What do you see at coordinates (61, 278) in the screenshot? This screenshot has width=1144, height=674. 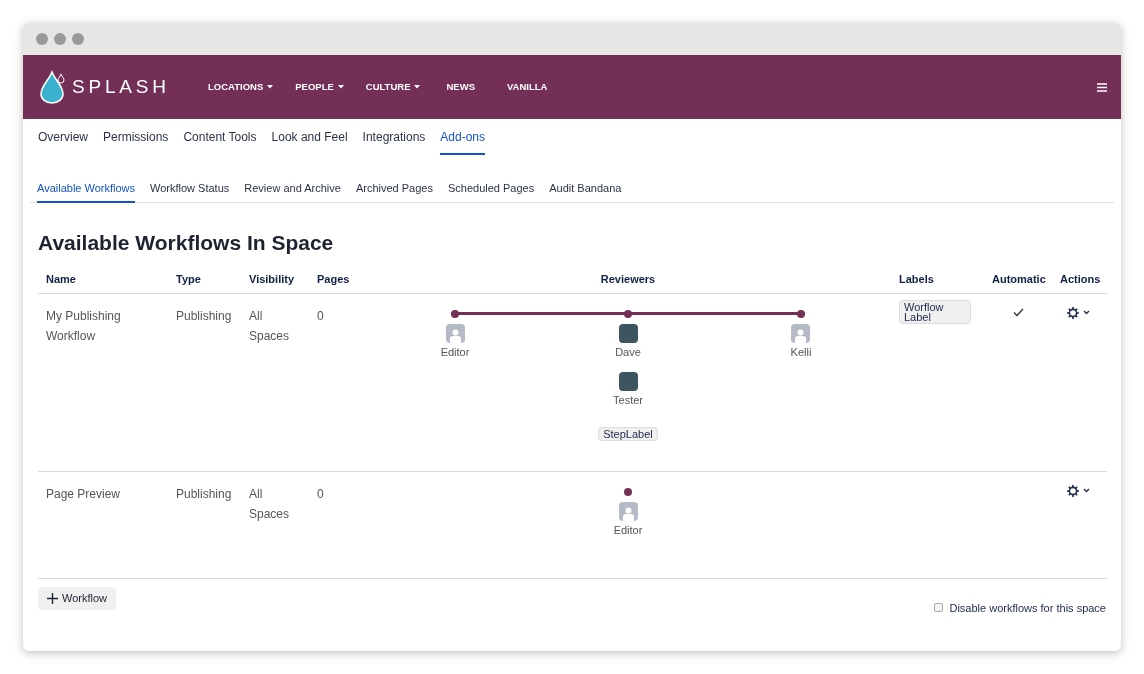 I see `column-header: Name` at bounding box center [61, 278].